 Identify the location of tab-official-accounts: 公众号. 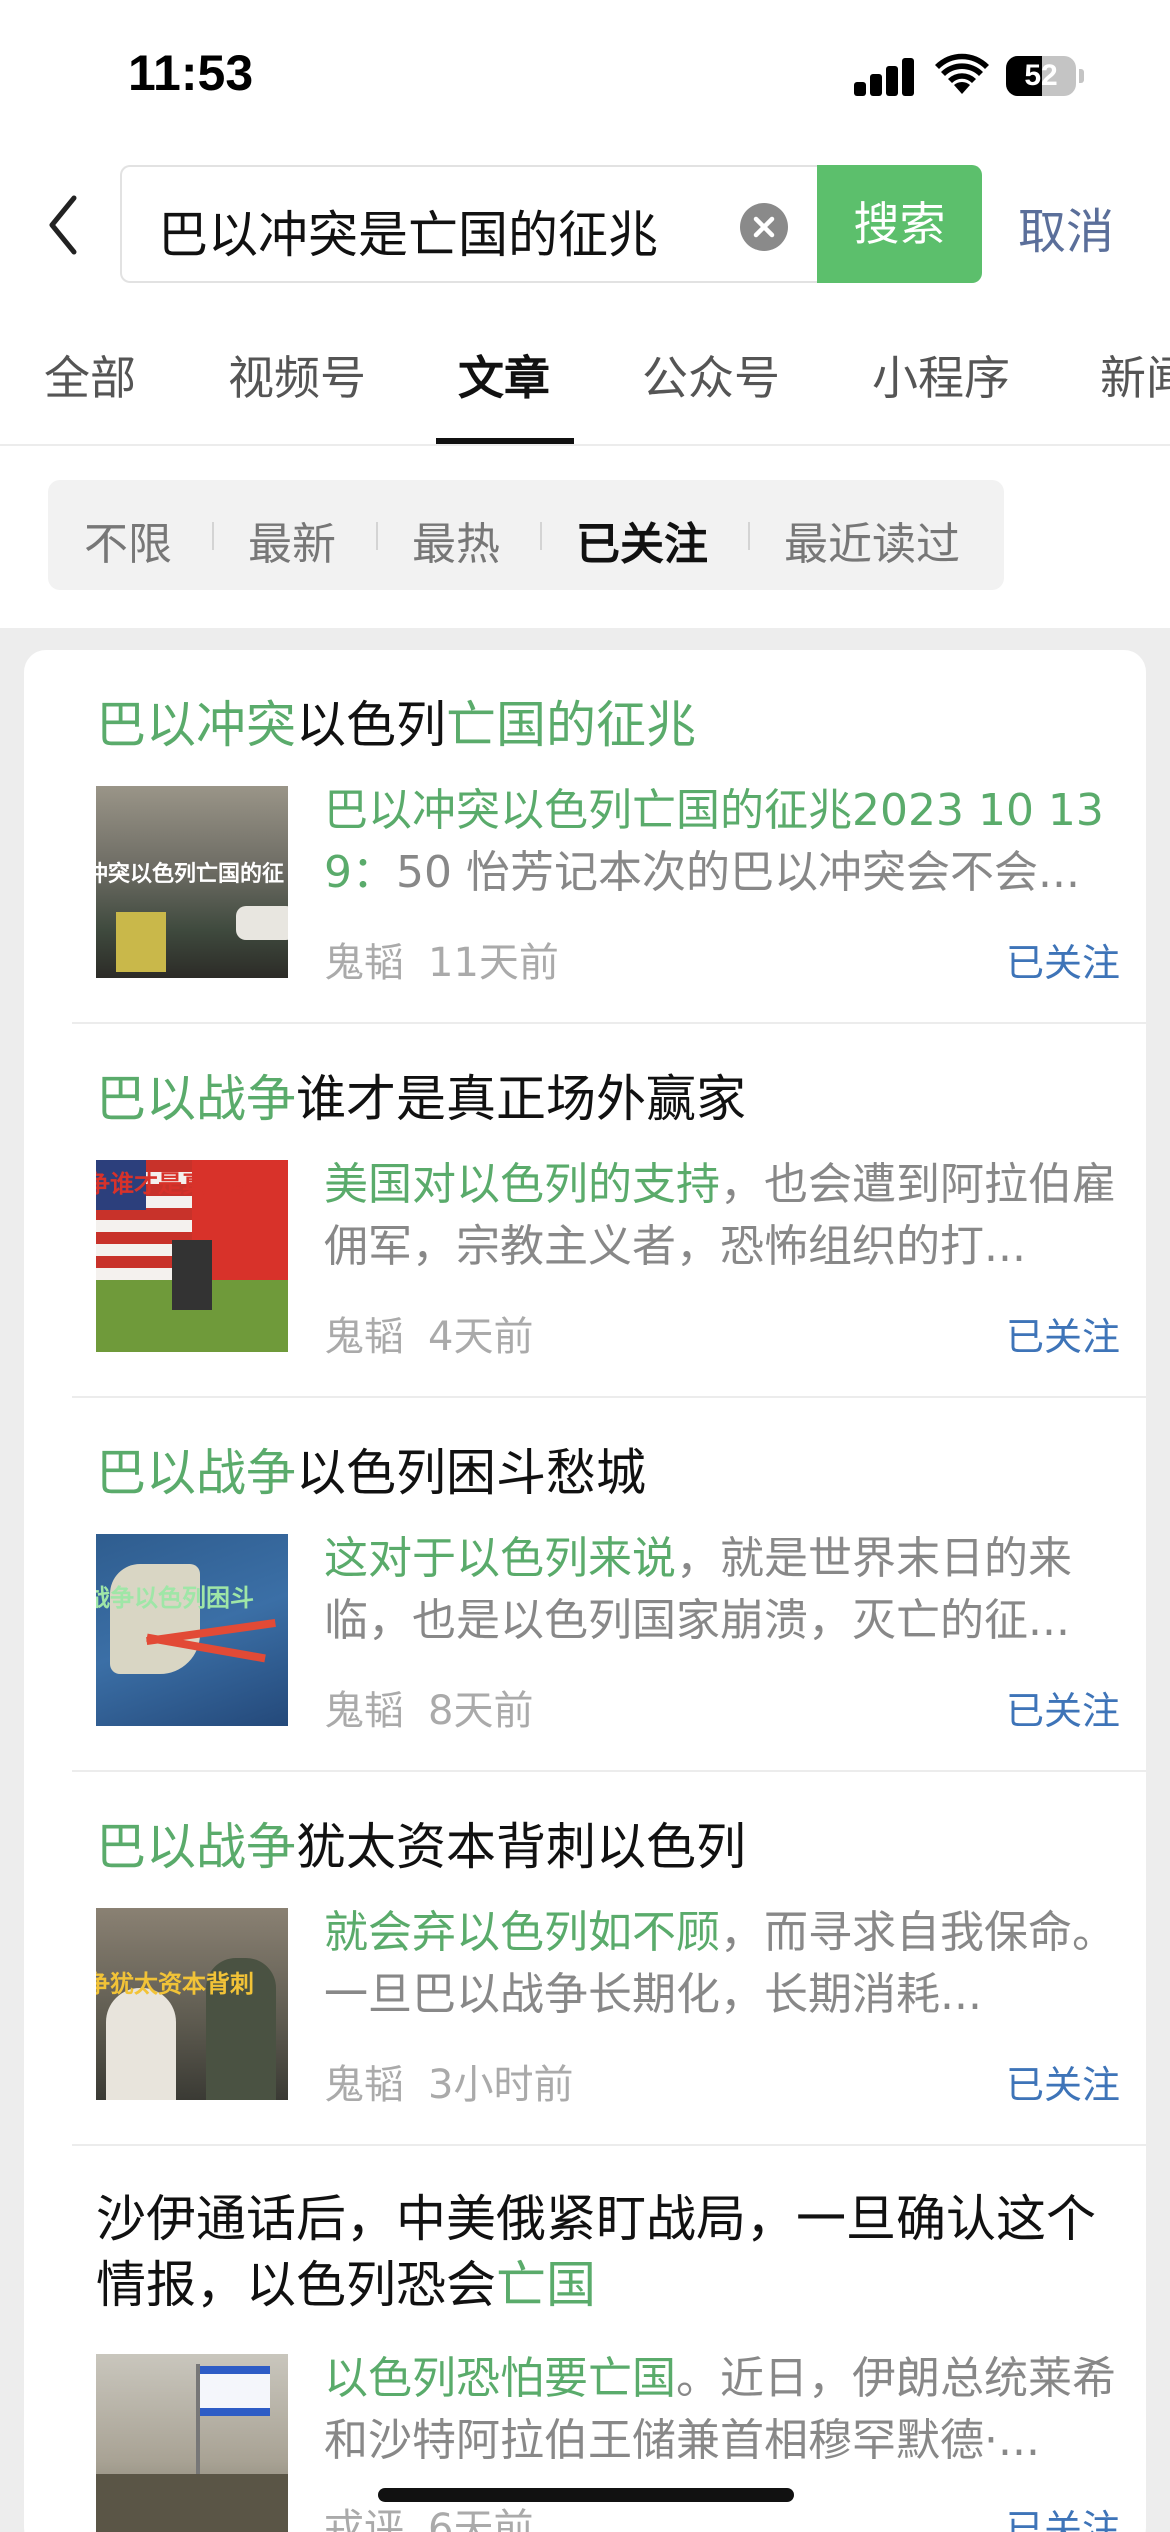
(711, 375).